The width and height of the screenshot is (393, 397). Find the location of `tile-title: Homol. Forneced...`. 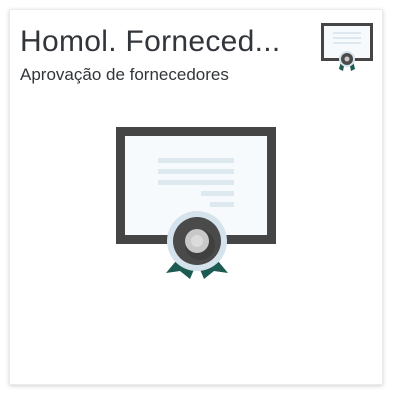

tile-title: Homol. Forneced... is located at coordinates (150, 41).